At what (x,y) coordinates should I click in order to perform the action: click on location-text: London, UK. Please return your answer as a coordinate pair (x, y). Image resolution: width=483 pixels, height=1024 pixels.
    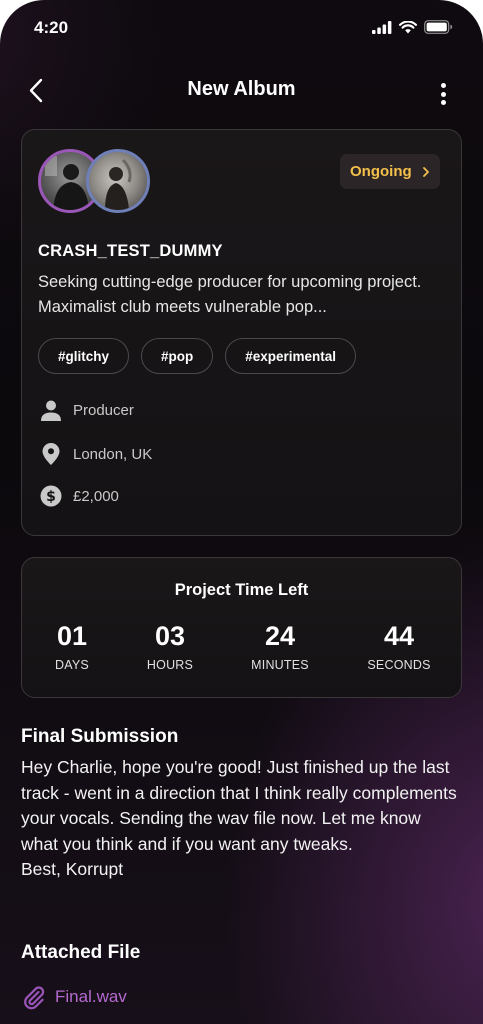
    Looking at the image, I should click on (113, 454).